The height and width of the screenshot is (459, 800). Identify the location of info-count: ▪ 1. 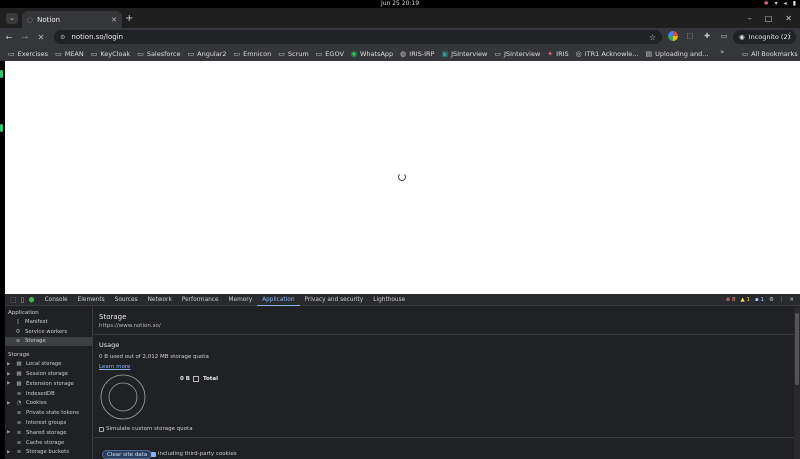
(759, 300).